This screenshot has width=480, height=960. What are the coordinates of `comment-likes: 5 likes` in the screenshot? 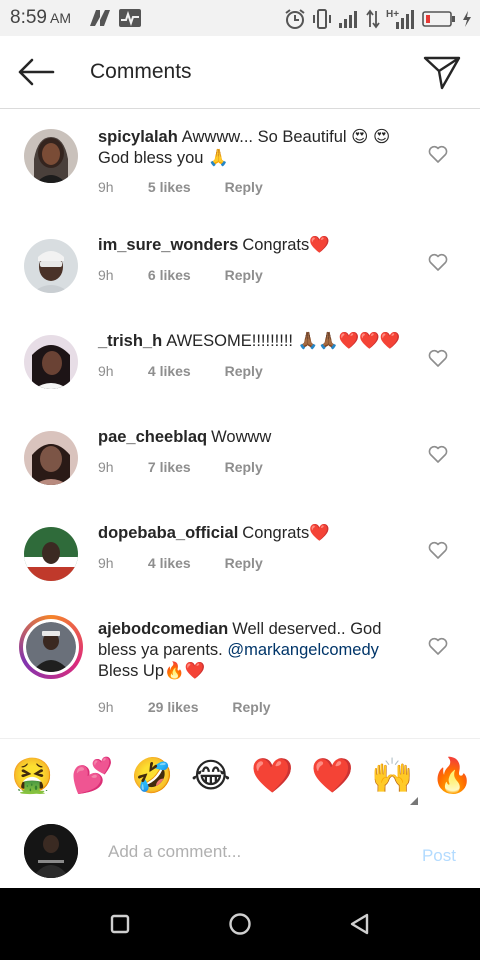 It's located at (169, 187).